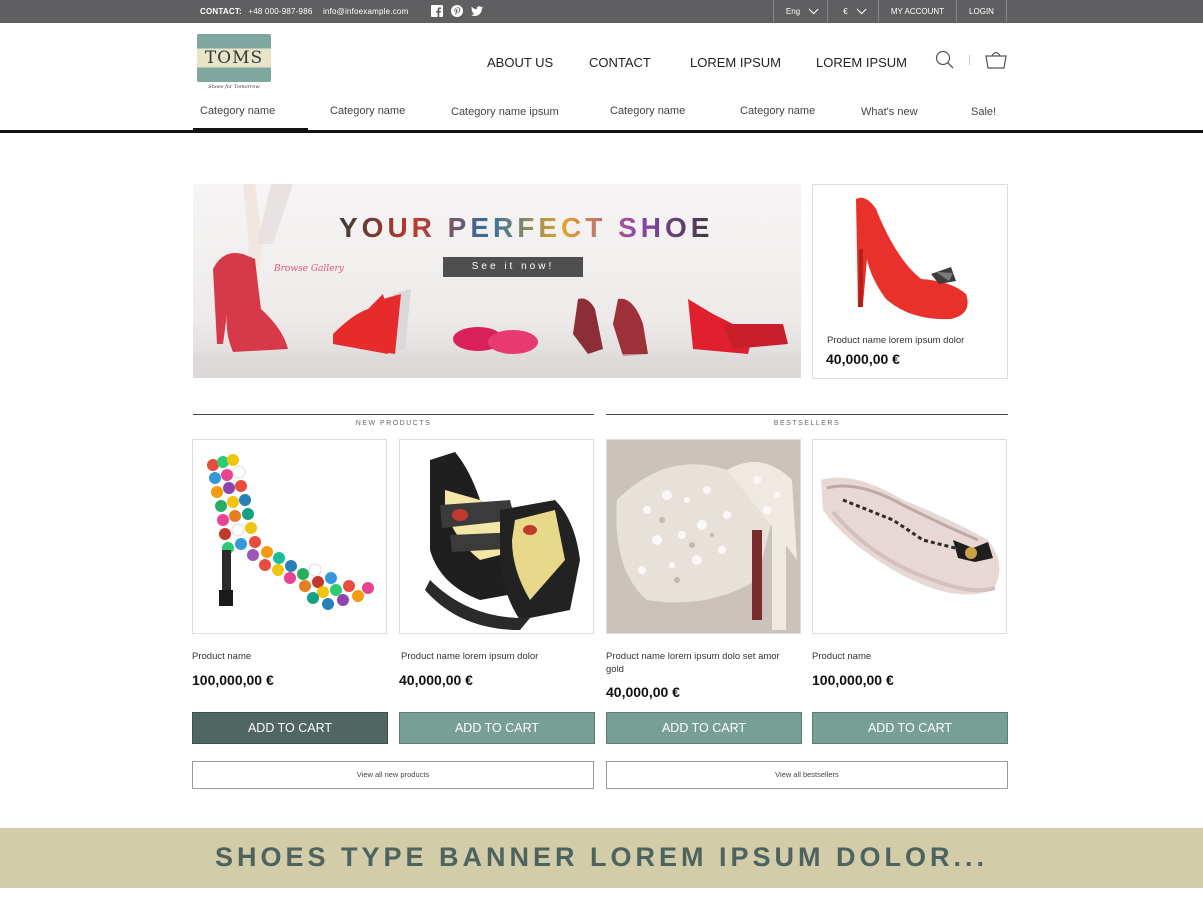  Describe the element at coordinates (845, 11) in the screenshot. I see `currency-value: €` at that location.